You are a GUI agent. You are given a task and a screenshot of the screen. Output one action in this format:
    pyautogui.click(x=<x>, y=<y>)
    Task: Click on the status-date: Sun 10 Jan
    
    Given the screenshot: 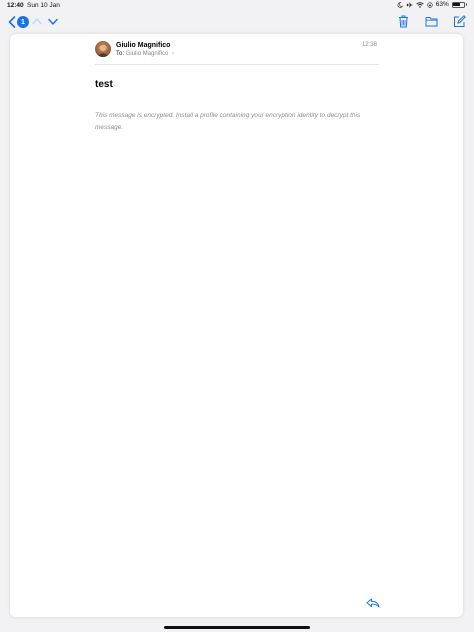 What is the action you would take?
    pyautogui.click(x=43, y=5)
    